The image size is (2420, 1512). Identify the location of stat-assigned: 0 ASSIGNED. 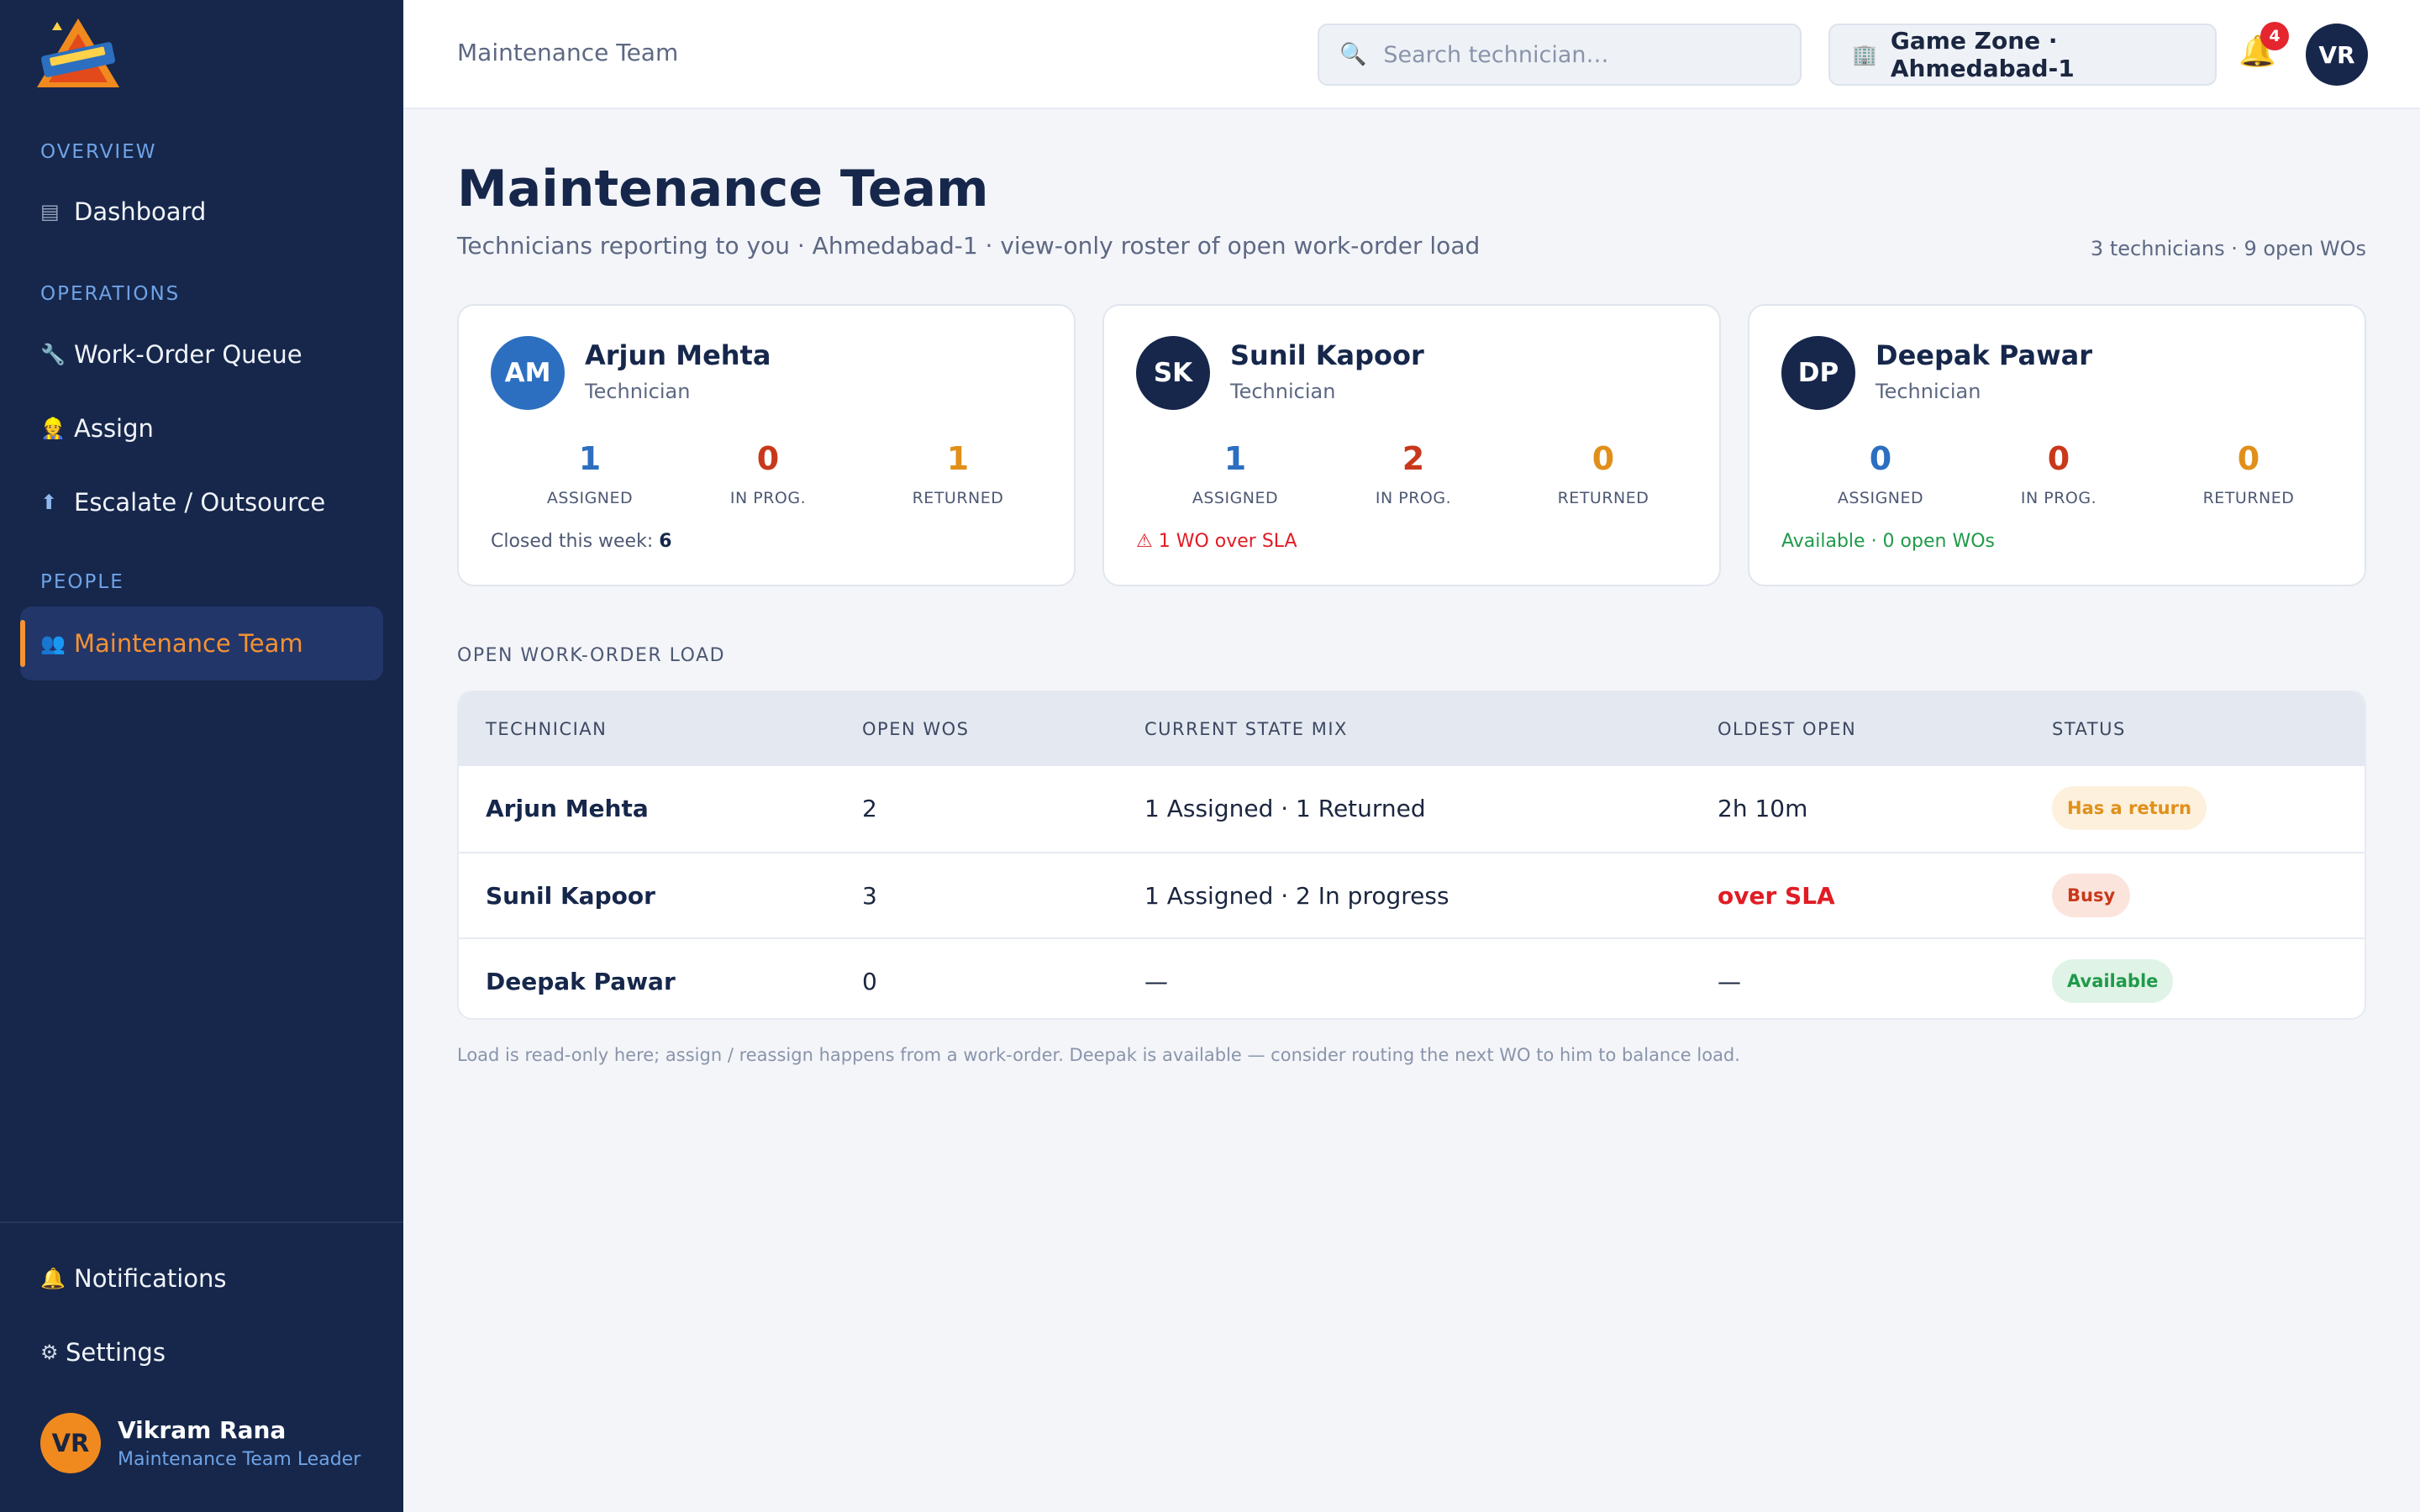
(1880, 473).